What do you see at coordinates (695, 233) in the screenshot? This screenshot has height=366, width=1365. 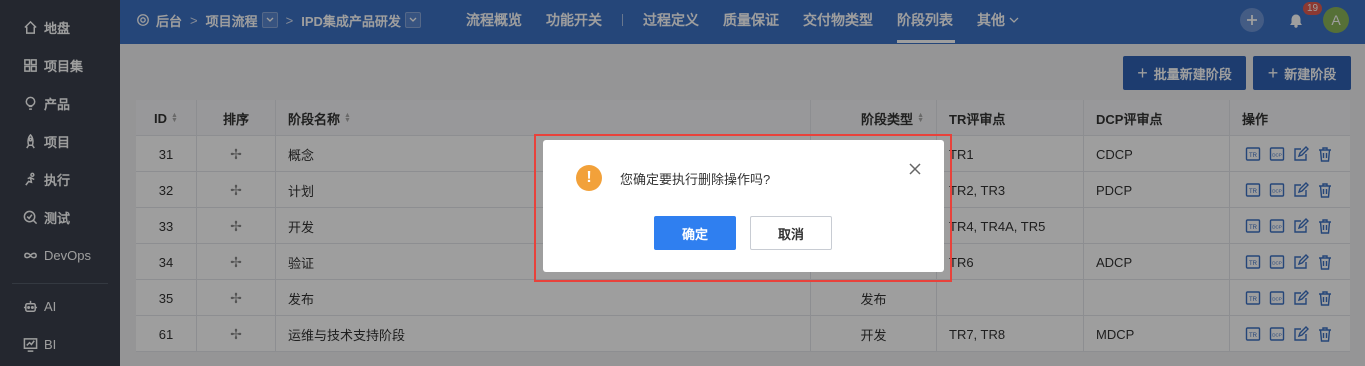 I see `confirm-button: 确定` at bounding box center [695, 233].